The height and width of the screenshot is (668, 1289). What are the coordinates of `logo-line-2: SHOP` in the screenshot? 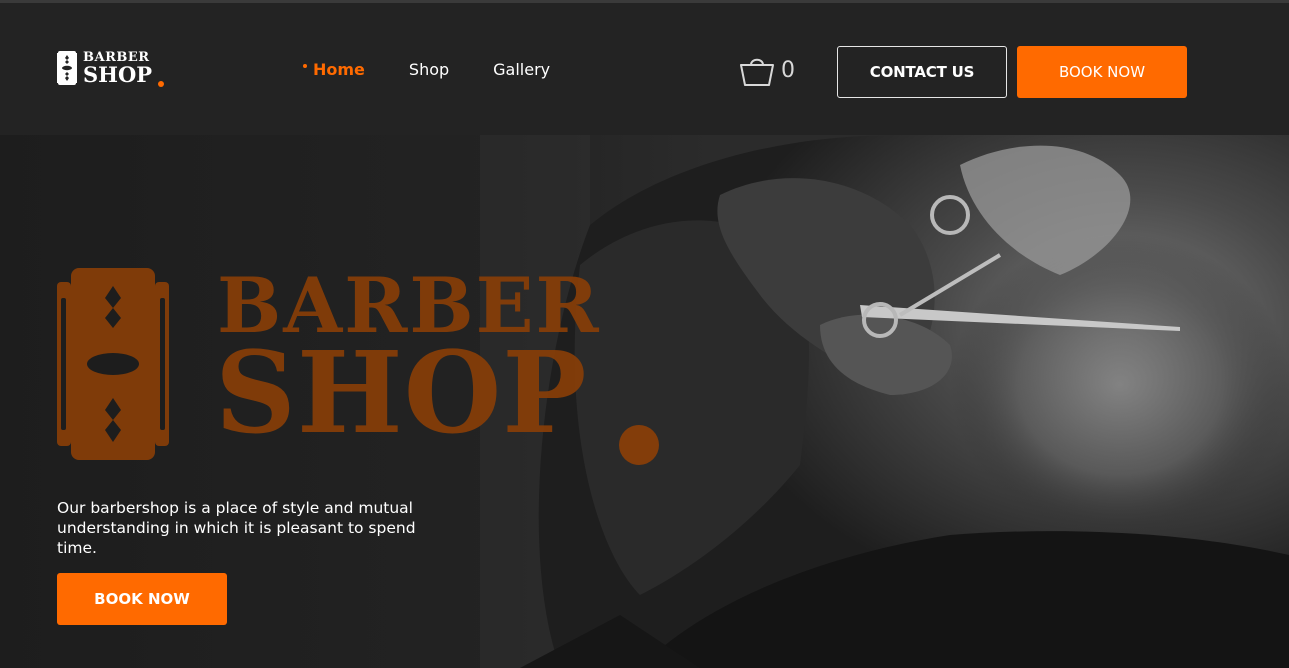 It's located at (118, 74).